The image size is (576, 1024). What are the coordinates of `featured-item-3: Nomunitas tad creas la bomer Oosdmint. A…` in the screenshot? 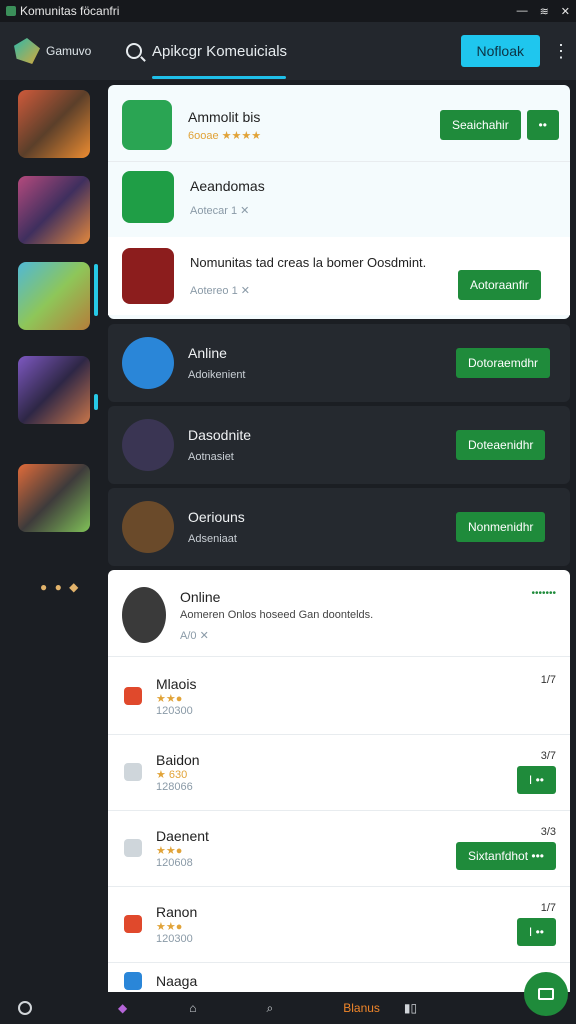 It's located at (339, 276).